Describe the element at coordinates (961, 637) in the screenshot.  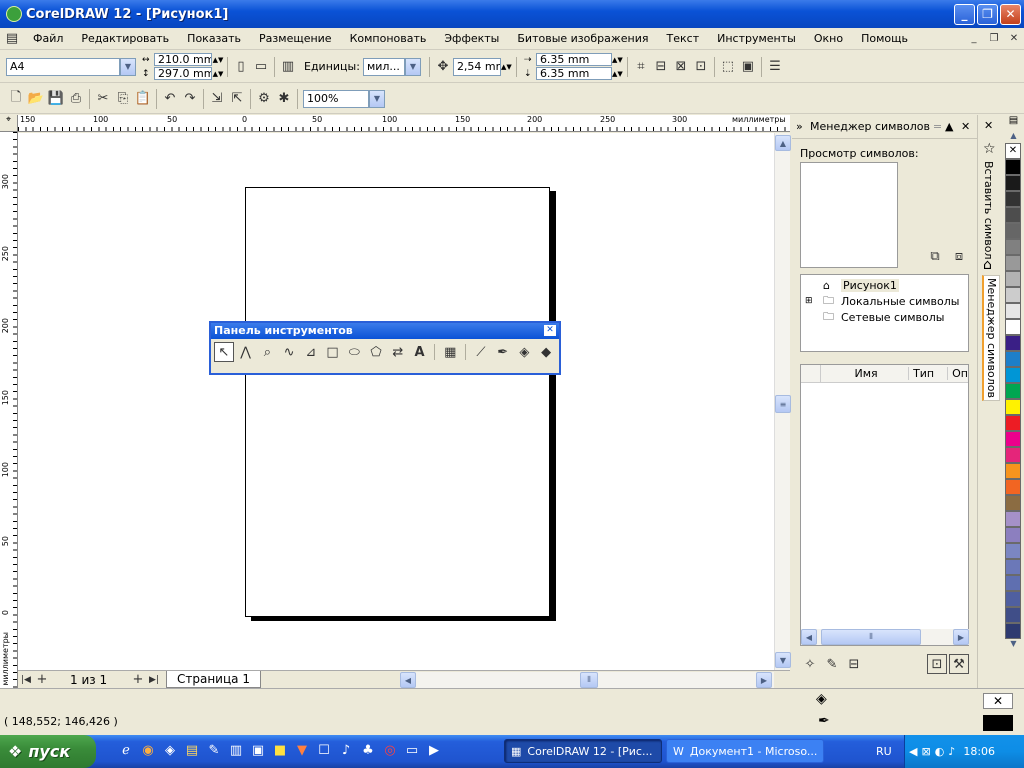
I see `scroll-right-icon: ▶` at that location.